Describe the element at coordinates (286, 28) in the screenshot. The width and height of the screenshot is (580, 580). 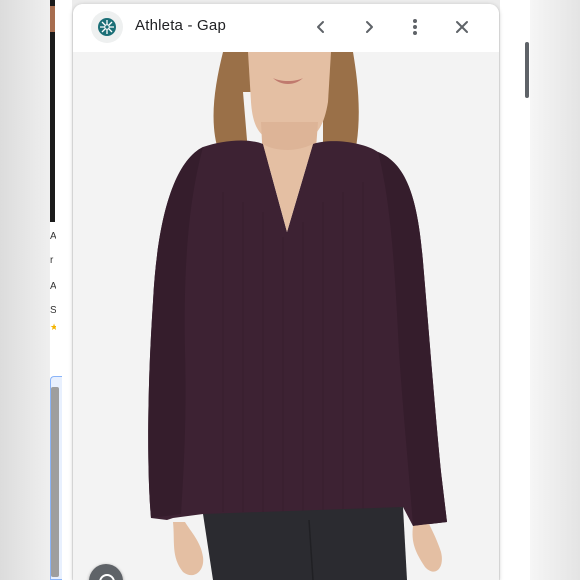
I see `preview-header: Athleta - Gap` at that location.